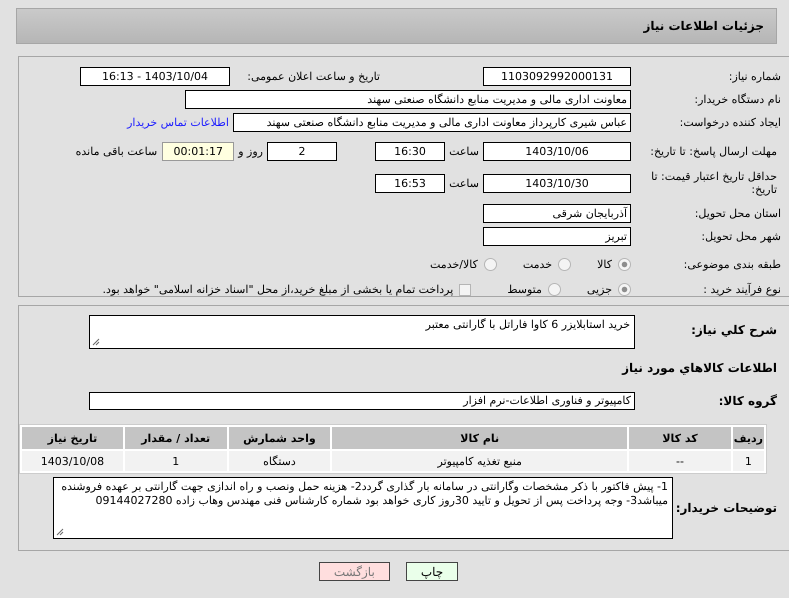 Image resolution: width=789 pixels, height=598 pixels. What do you see at coordinates (557, 236) in the screenshot?
I see `city-field: تبریز` at bounding box center [557, 236].